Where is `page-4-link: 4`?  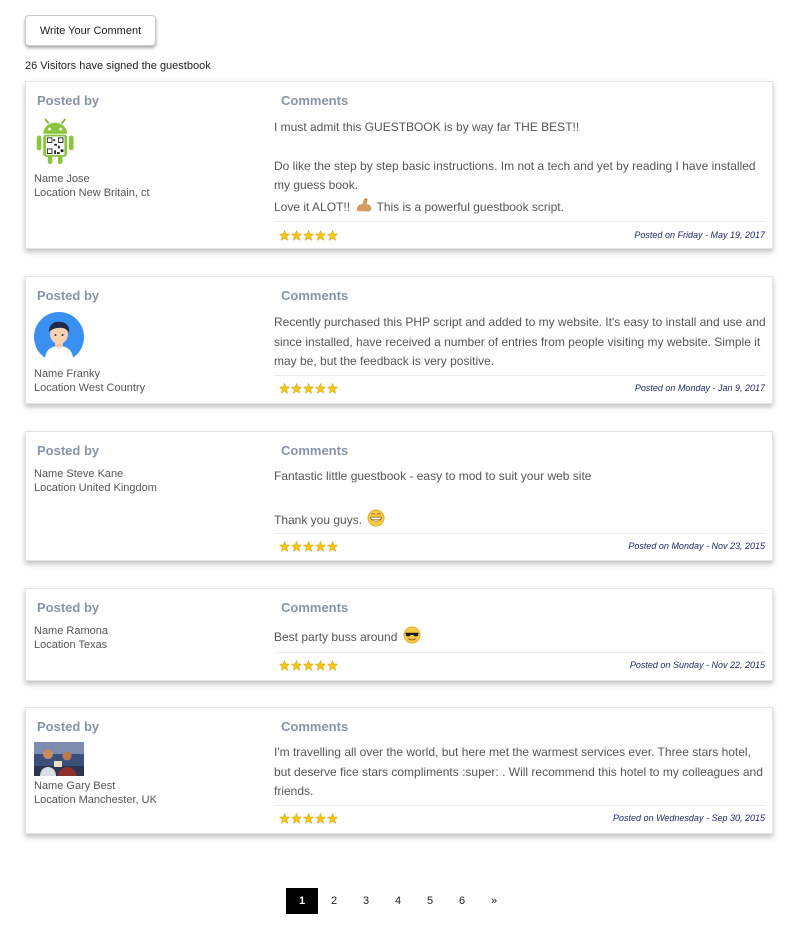
page-4-link: 4 is located at coordinates (398, 901).